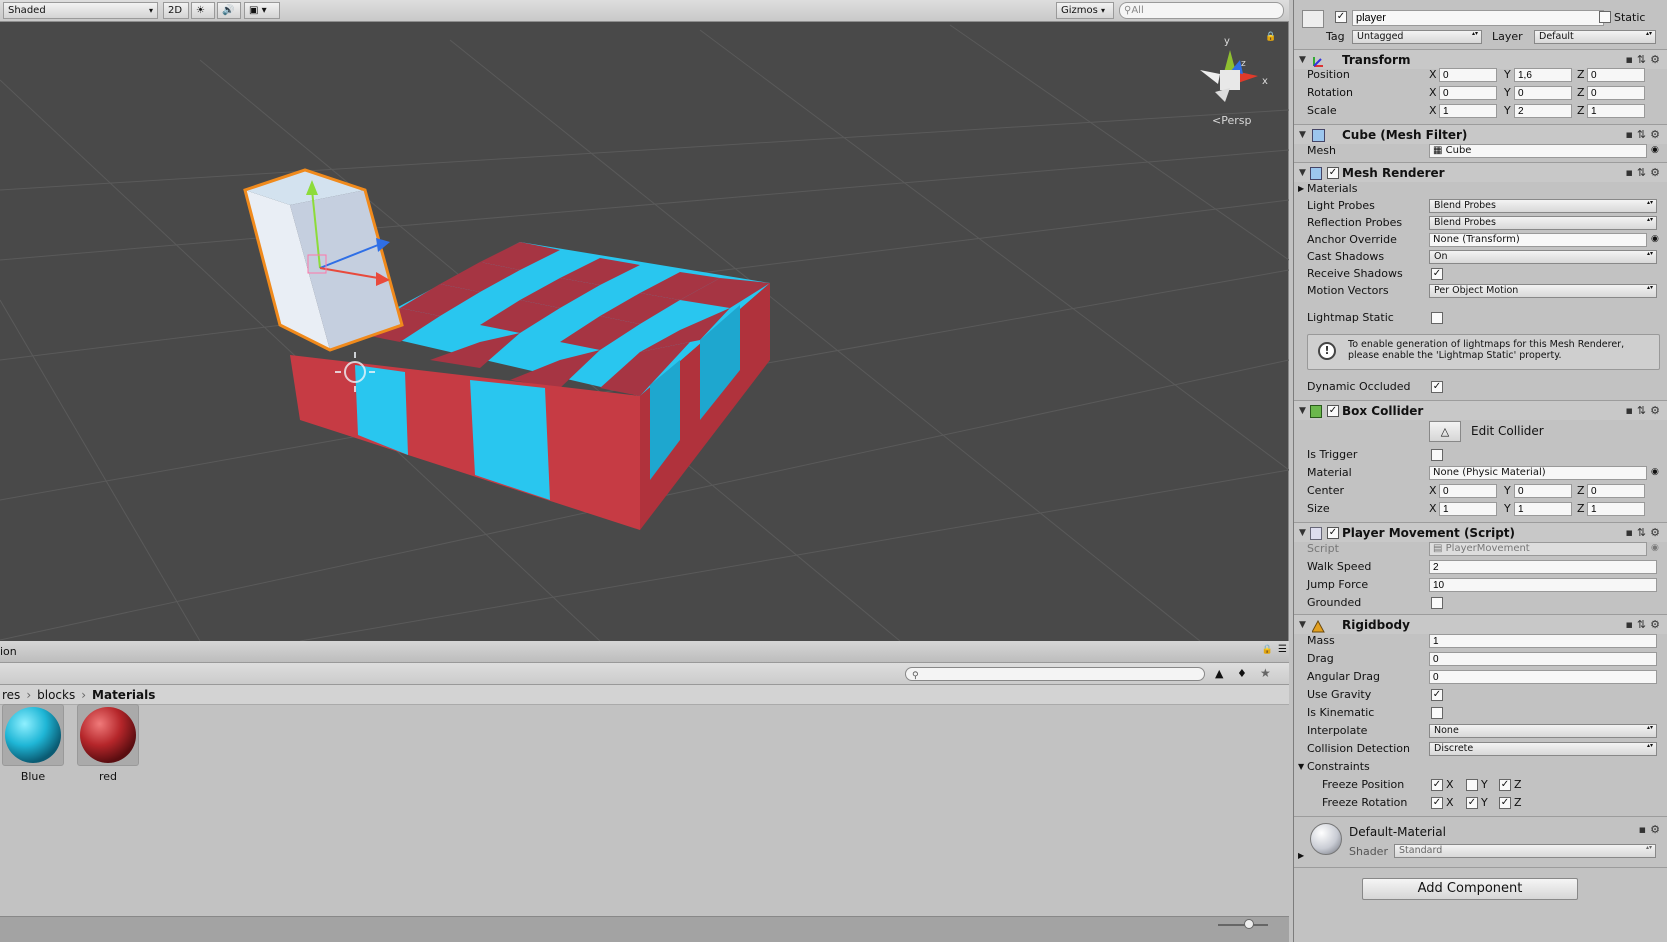 The width and height of the screenshot is (1667, 942). I want to click on receive-shadows-checkbox: ✓, so click(1437, 274).